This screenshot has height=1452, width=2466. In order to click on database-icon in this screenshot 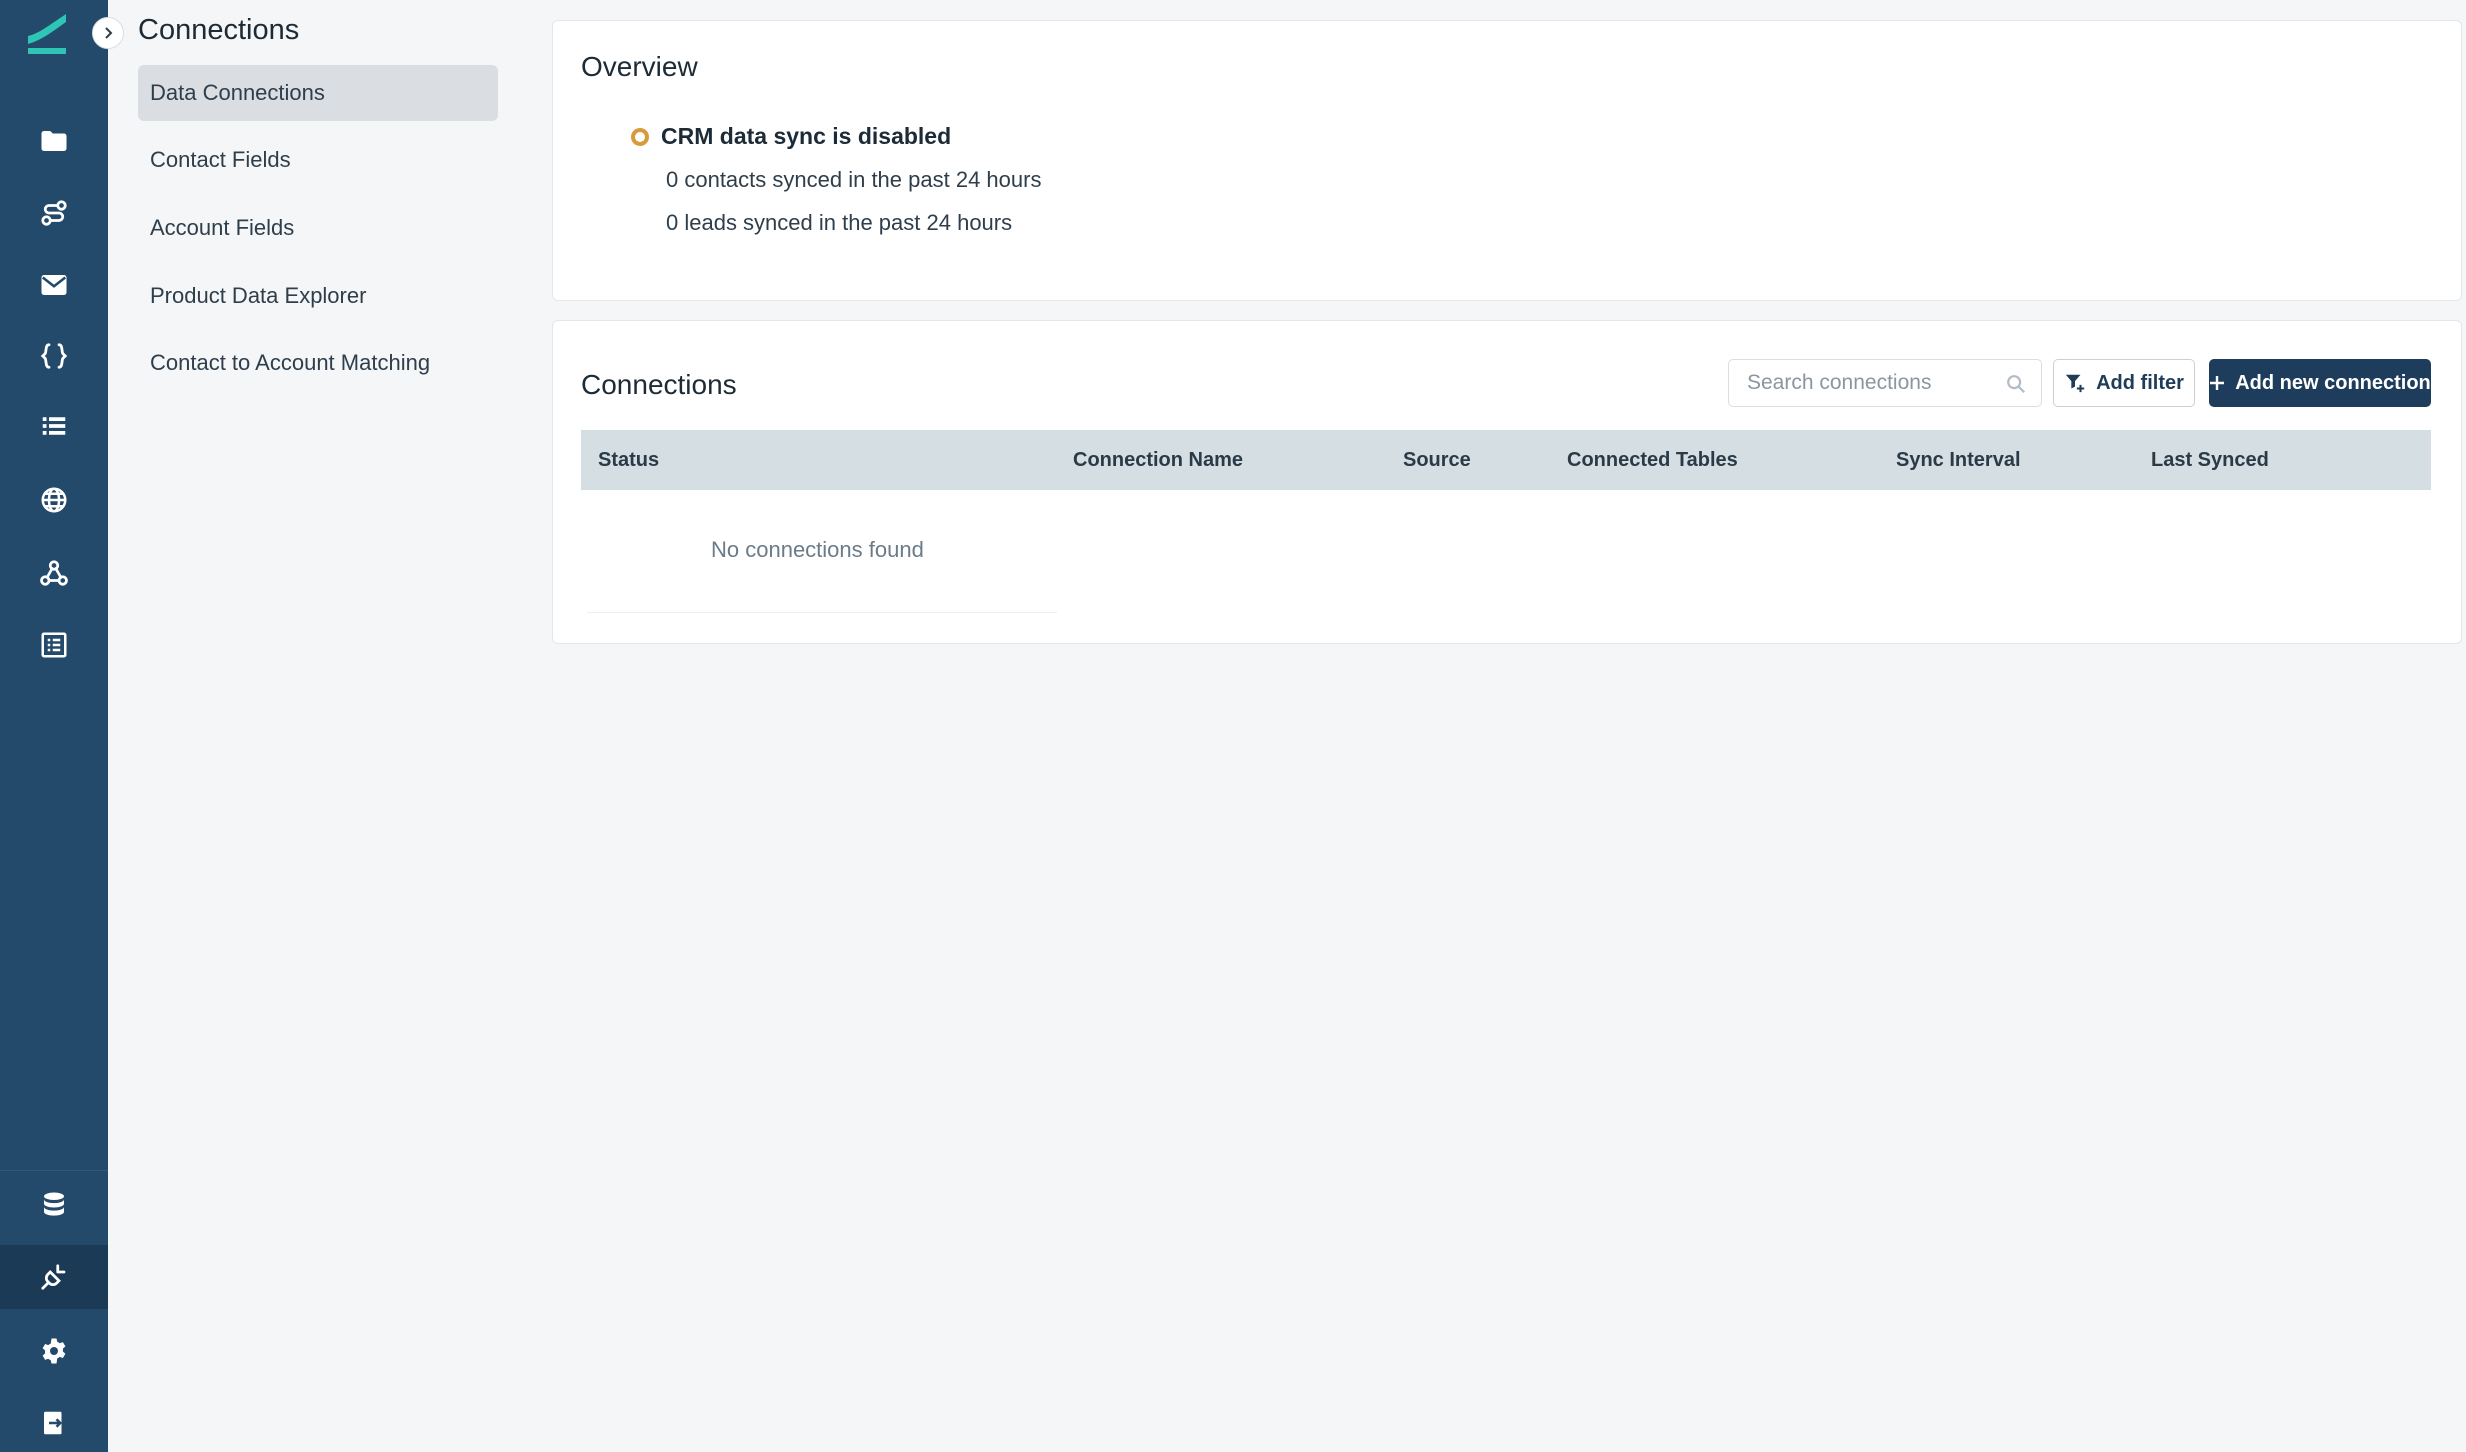, I will do `click(54, 1205)`.